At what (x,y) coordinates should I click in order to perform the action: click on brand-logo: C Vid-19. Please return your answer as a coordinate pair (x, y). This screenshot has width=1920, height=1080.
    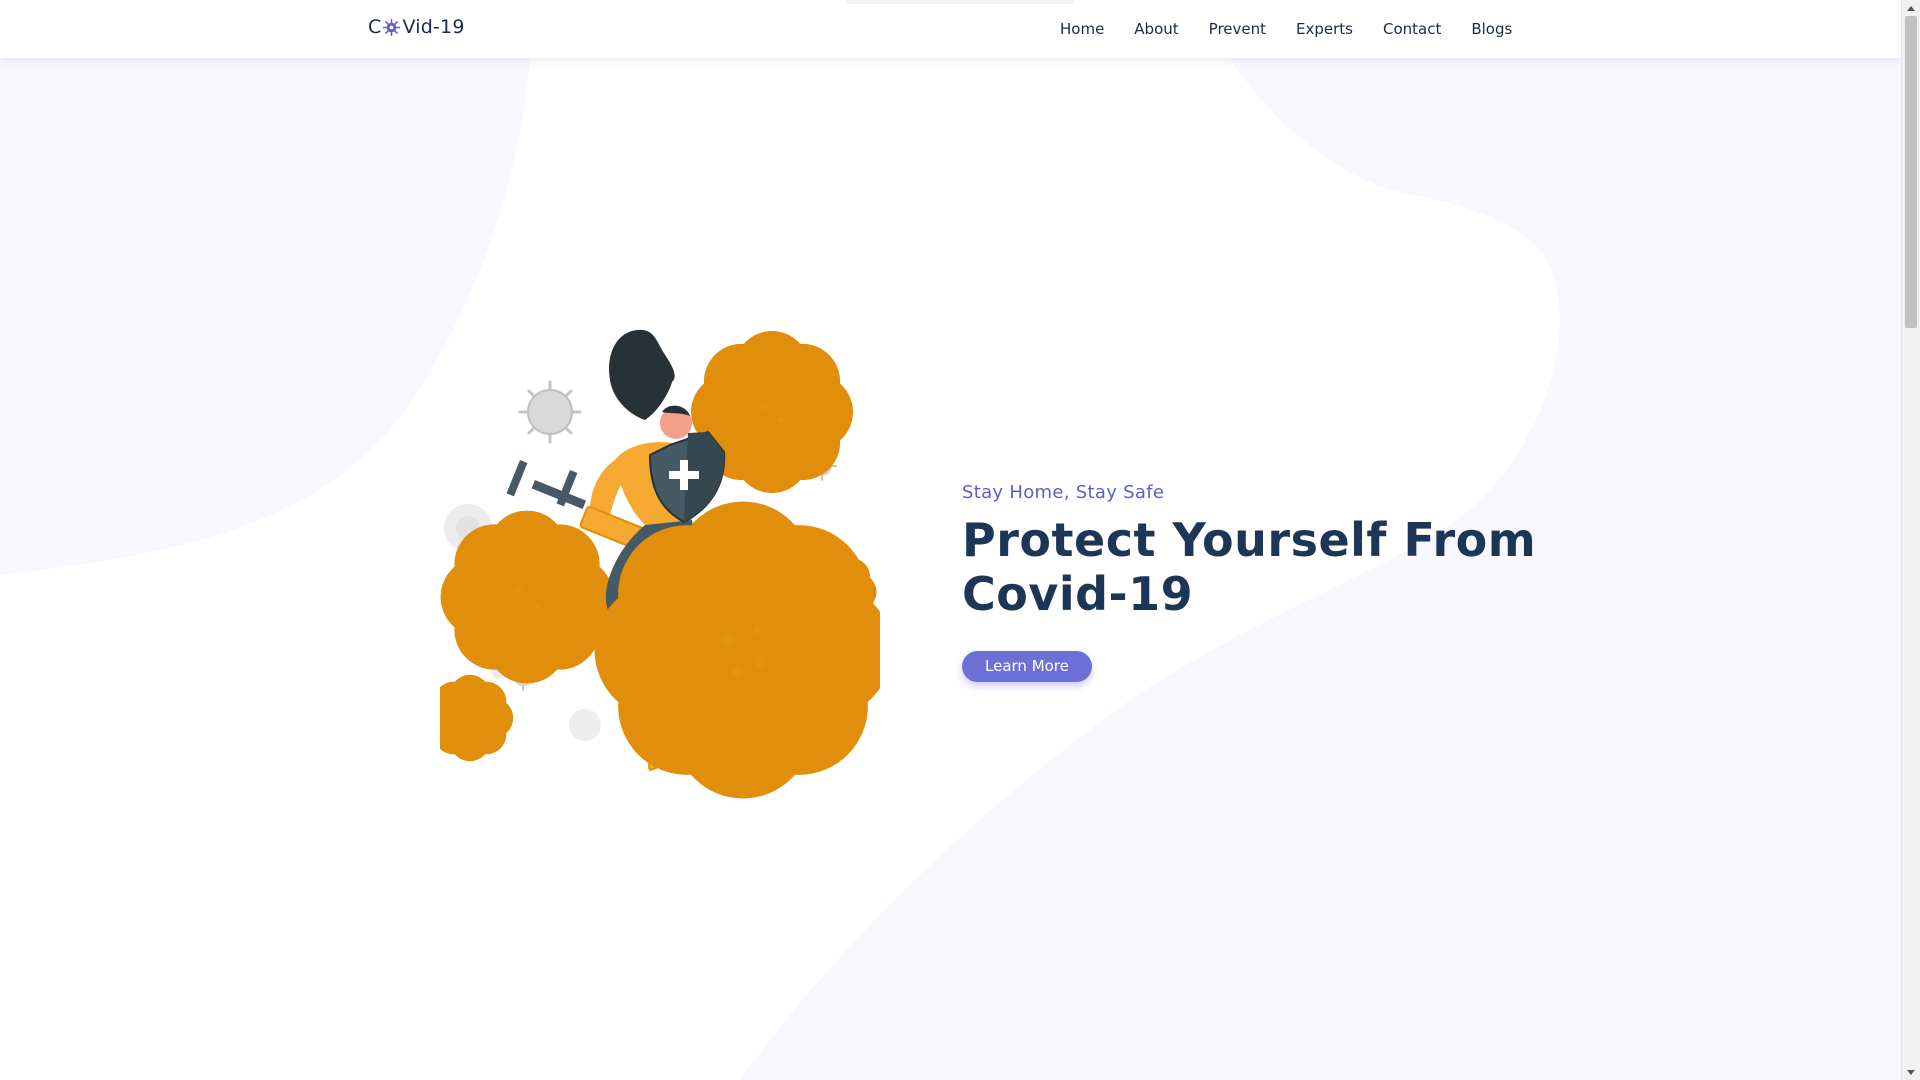
    Looking at the image, I should click on (416, 27).